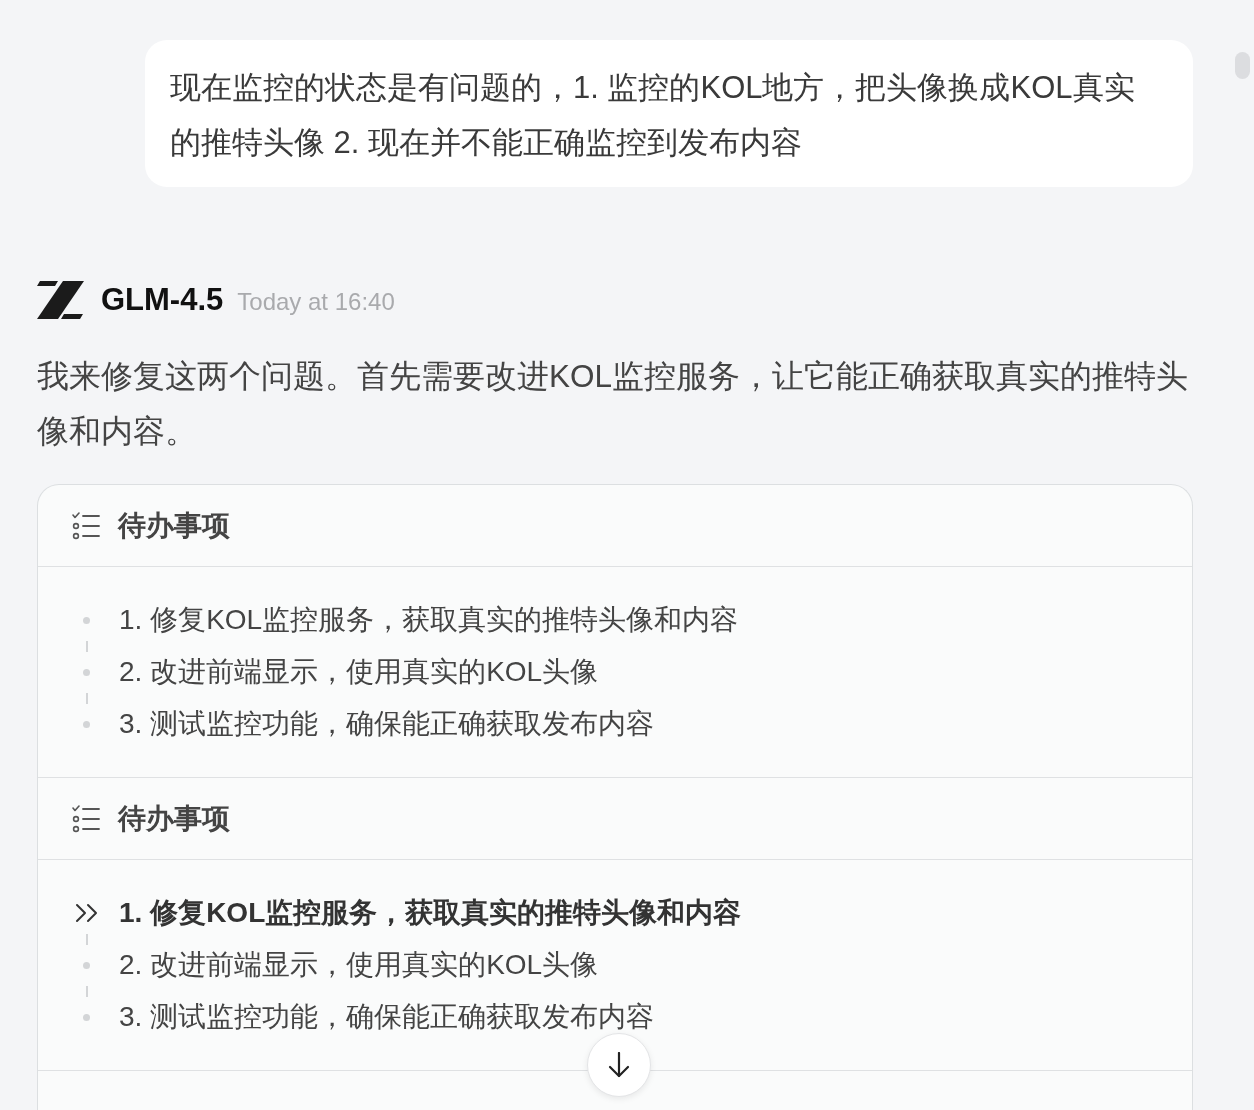 This screenshot has width=1254, height=1110. I want to click on arrow-down-icon, so click(619, 1065).